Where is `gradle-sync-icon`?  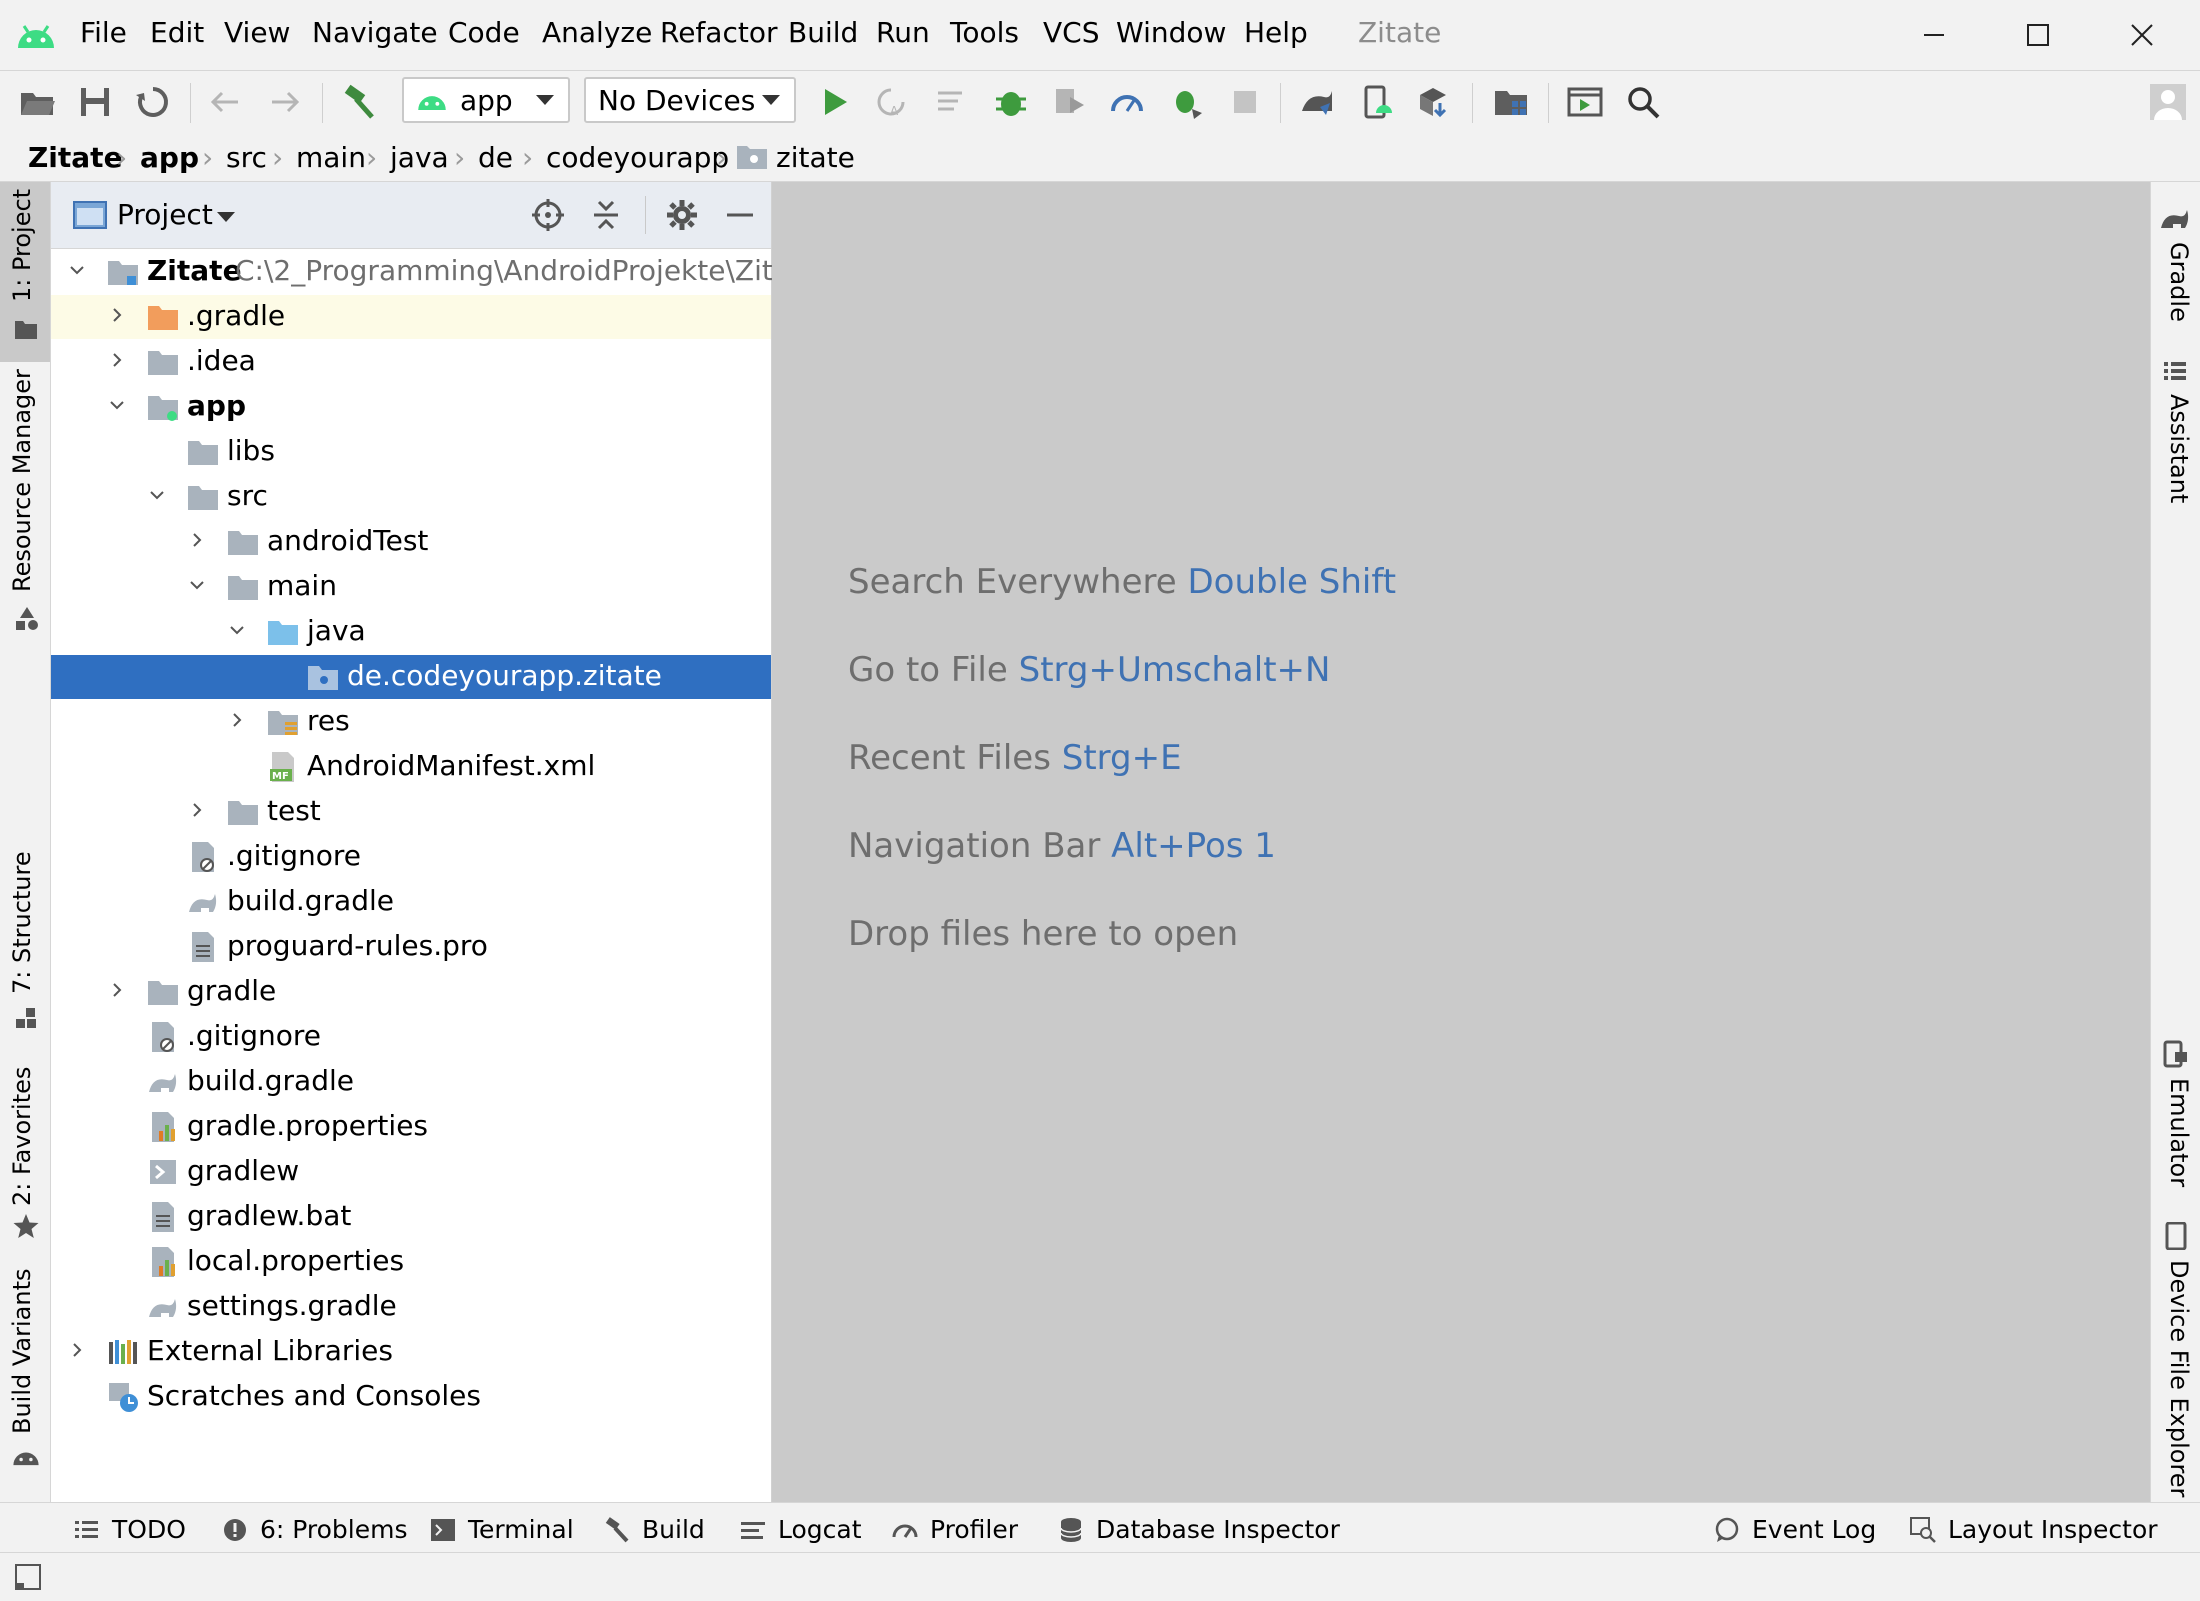
gradle-sync-icon is located at coordinates (1317, 102).